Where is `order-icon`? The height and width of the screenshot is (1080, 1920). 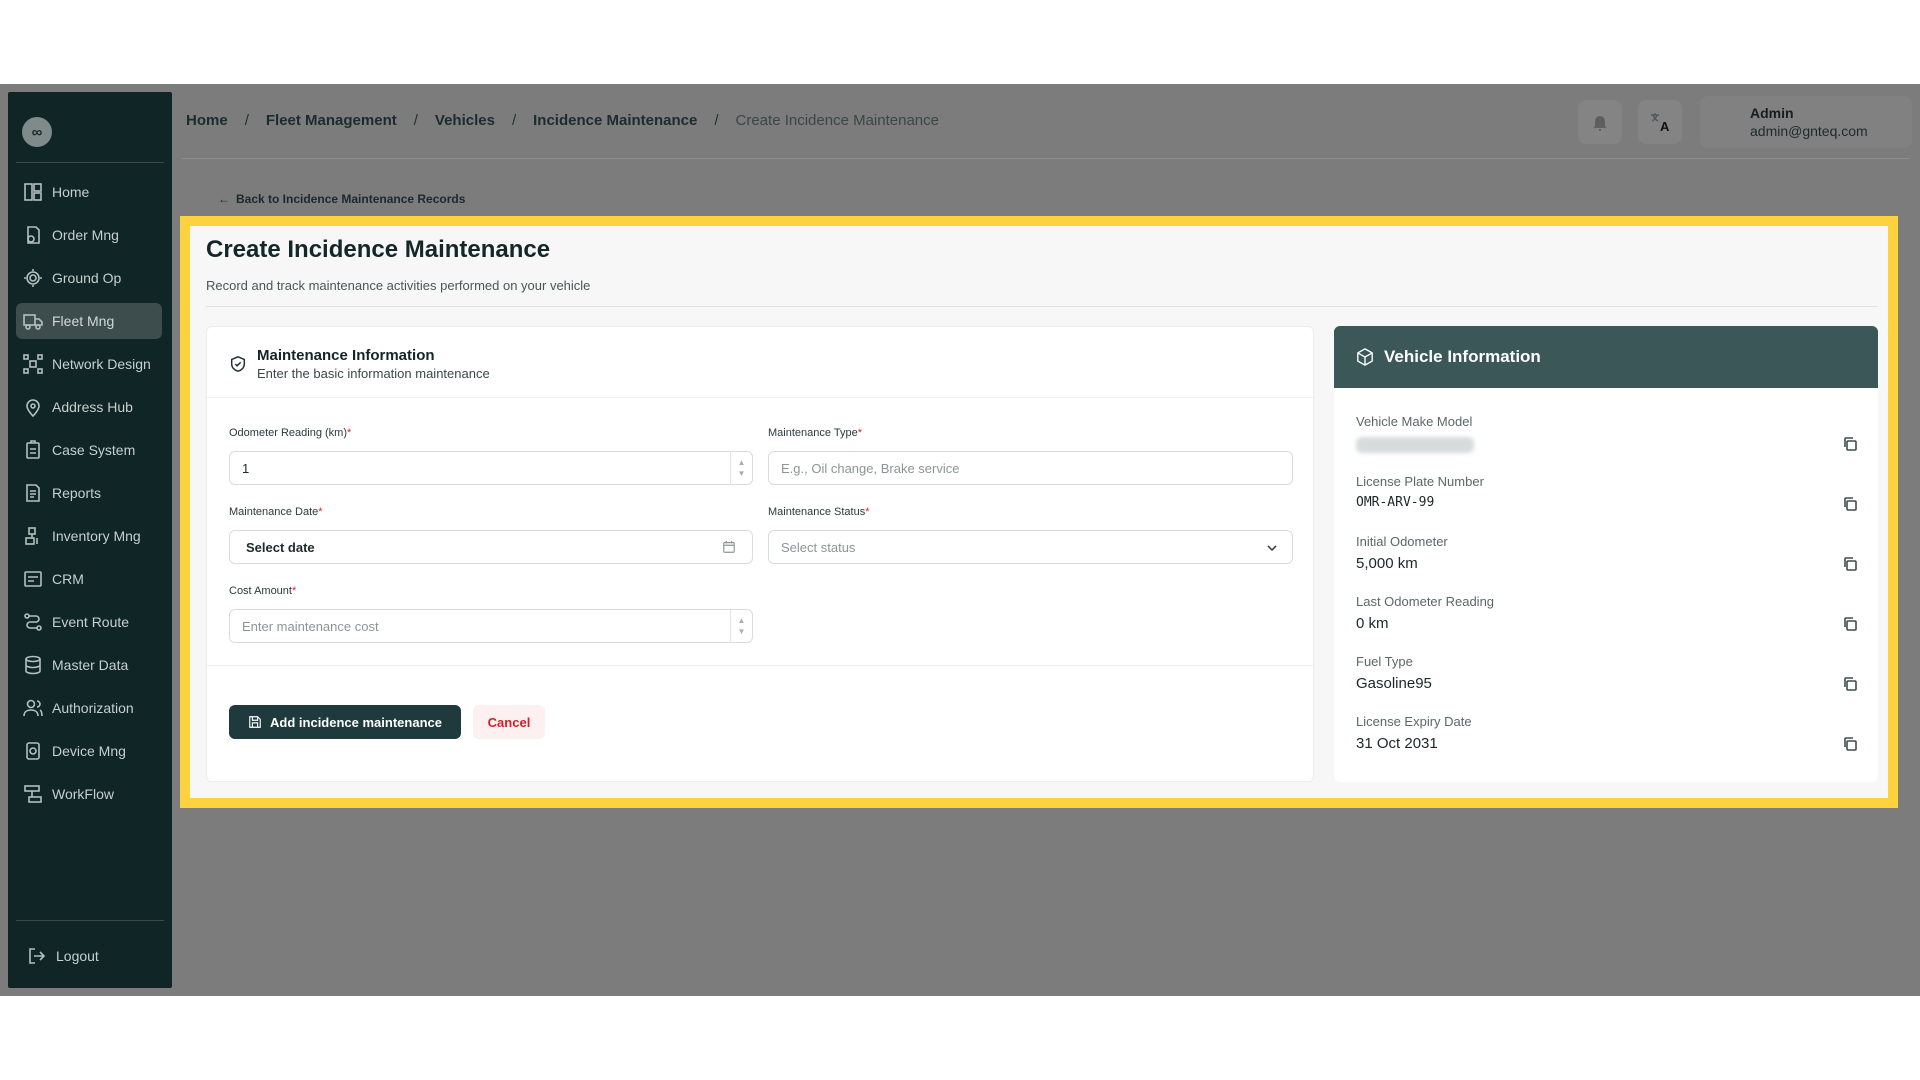 order-icon is located at coordinates (33, 235).